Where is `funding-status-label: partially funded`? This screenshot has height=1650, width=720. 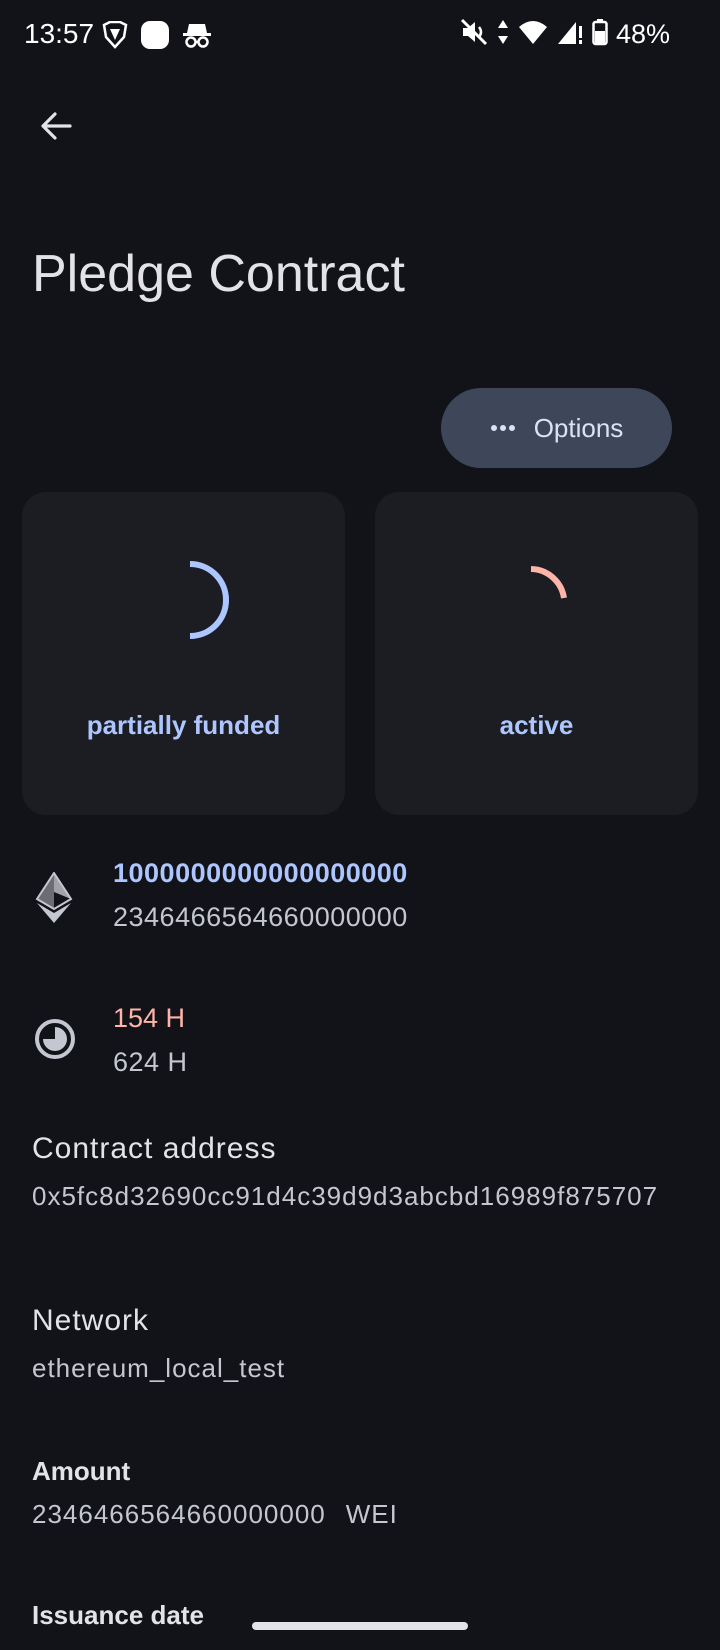 funding-status-label: partially funded is located at coordinates (183, 725).